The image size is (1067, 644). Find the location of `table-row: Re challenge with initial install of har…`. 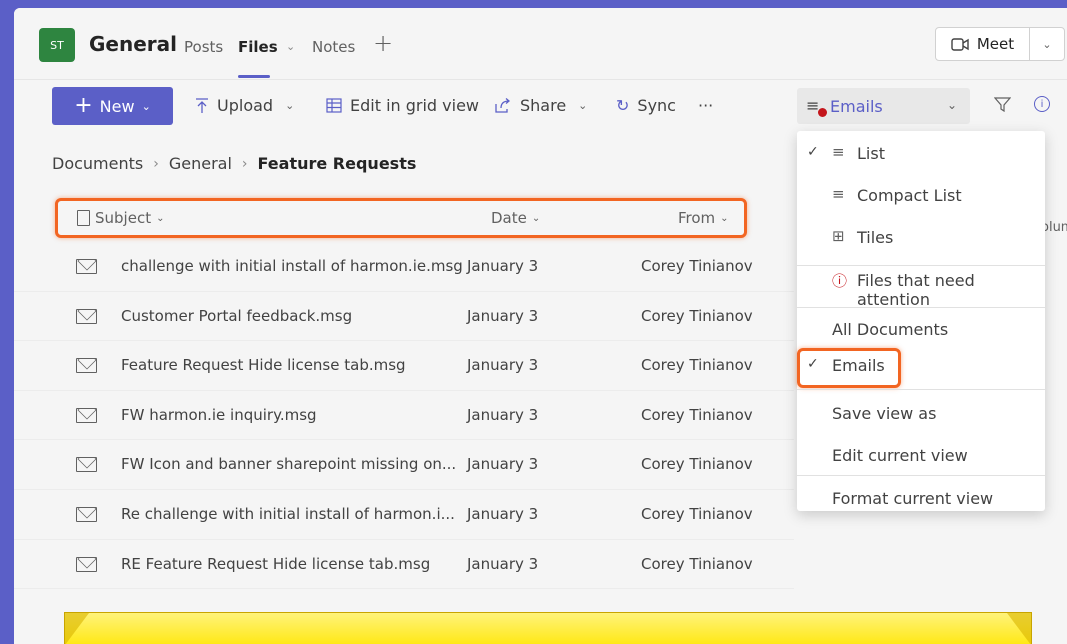

table-row: Re challenge with initial install of har… is located at coordinates (404, 515).